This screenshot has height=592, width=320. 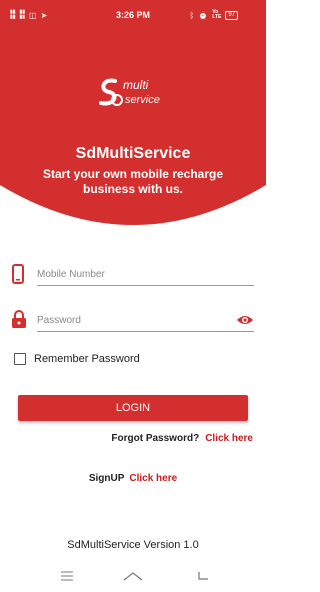 I want to click on phone-icon, so click(x=18, y=274).